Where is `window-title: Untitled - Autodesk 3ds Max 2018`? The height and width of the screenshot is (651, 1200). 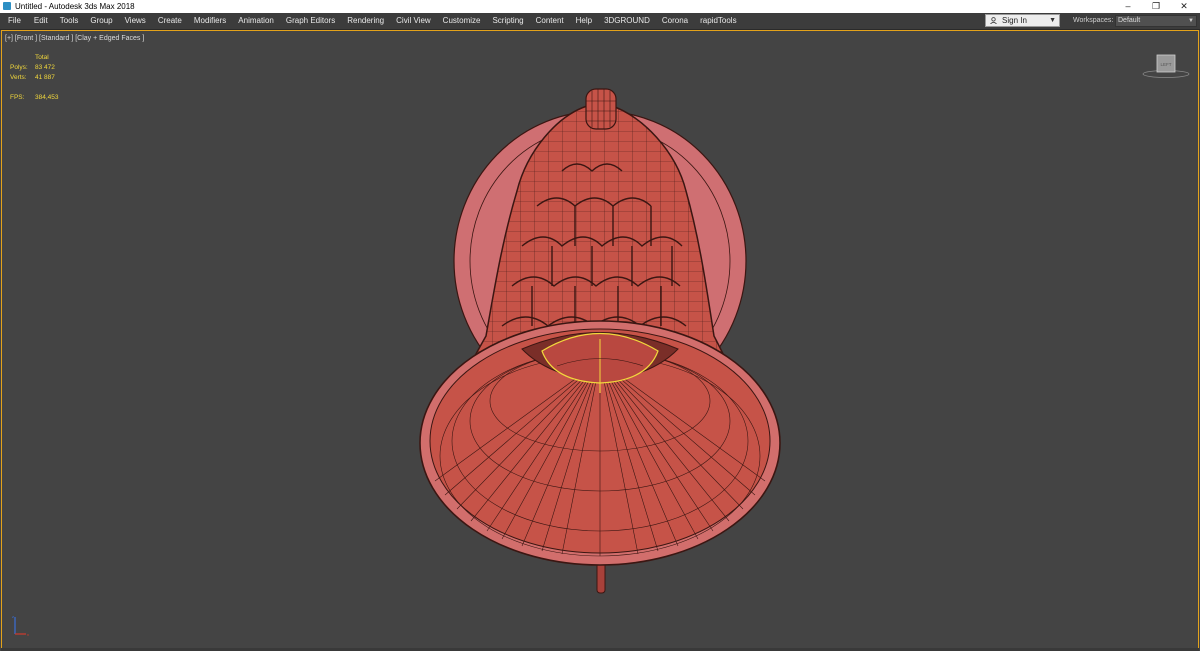
window-title: Untitled - Autodesk 3ds Max 2018 is located at coordinates (75, 6).